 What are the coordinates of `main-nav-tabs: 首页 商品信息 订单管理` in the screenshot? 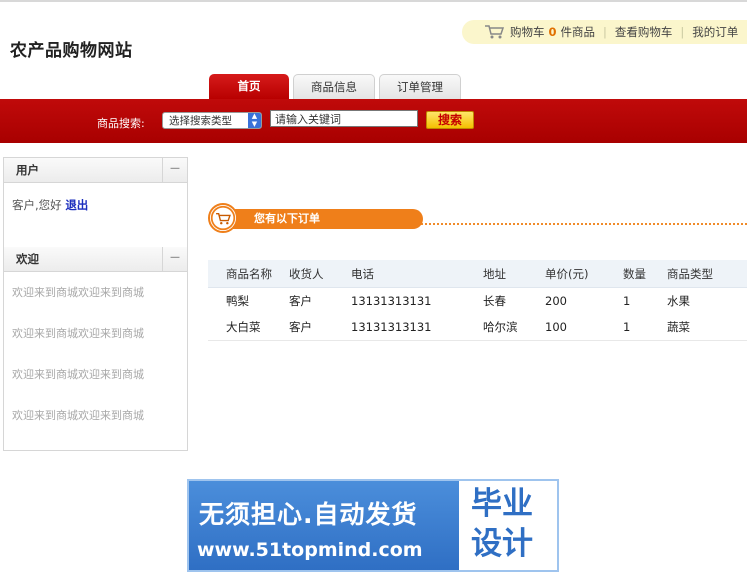 It's located at (337, 86).